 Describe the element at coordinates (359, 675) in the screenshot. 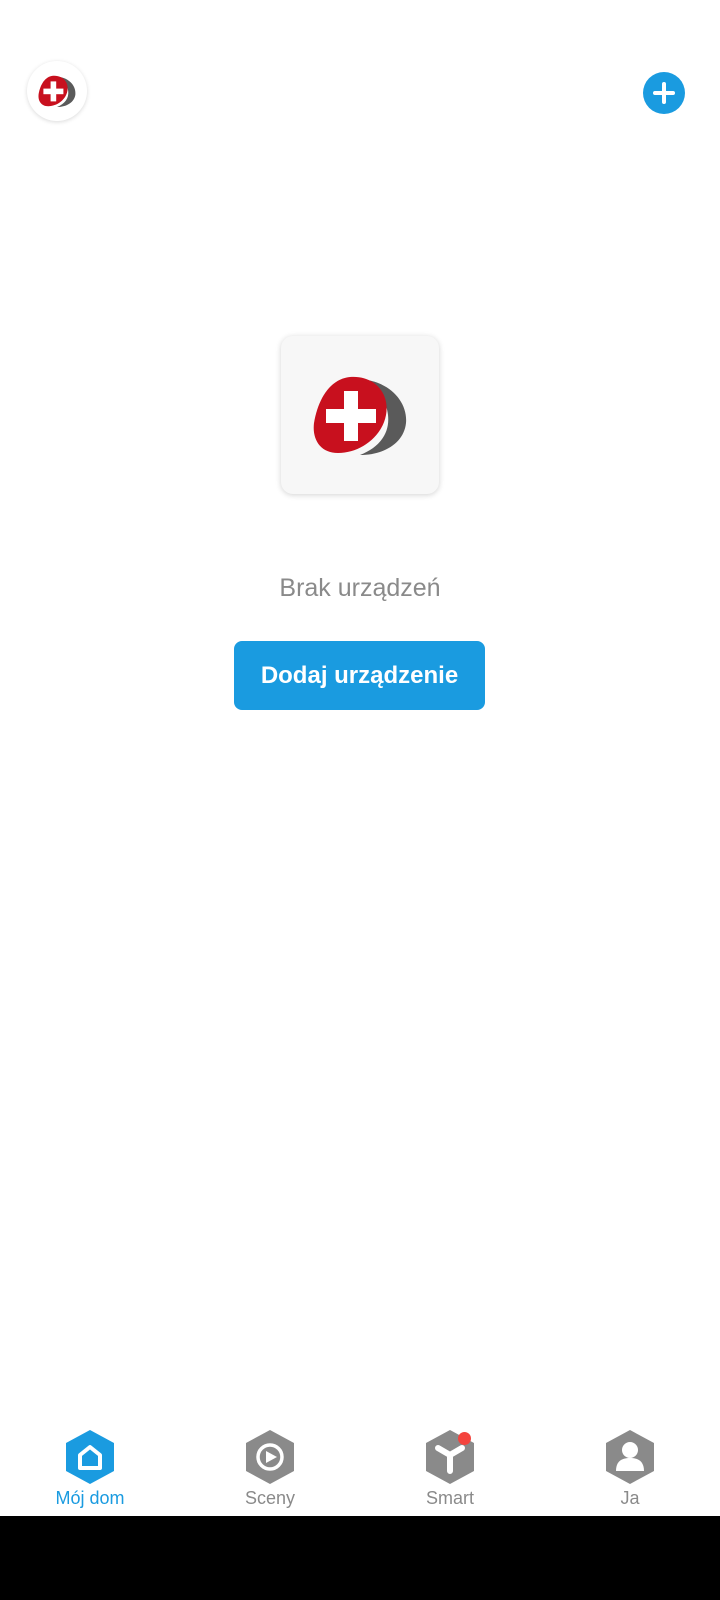

I see `add-device-primary-button: Dodaj urządzenie` at that location.